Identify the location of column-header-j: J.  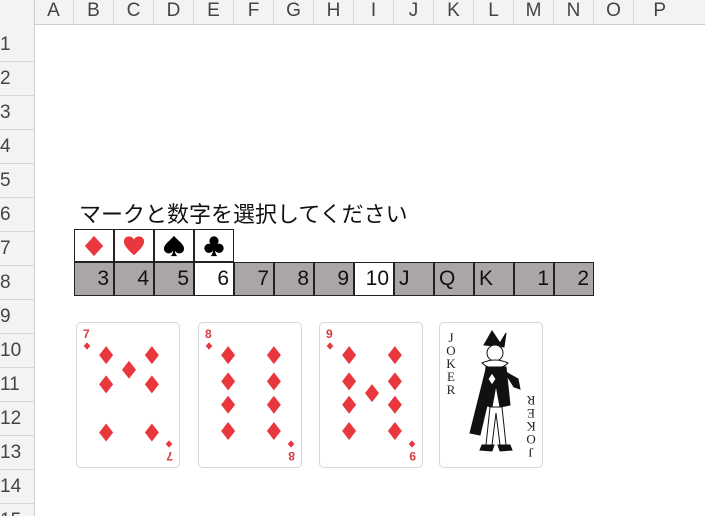
(414, 12).